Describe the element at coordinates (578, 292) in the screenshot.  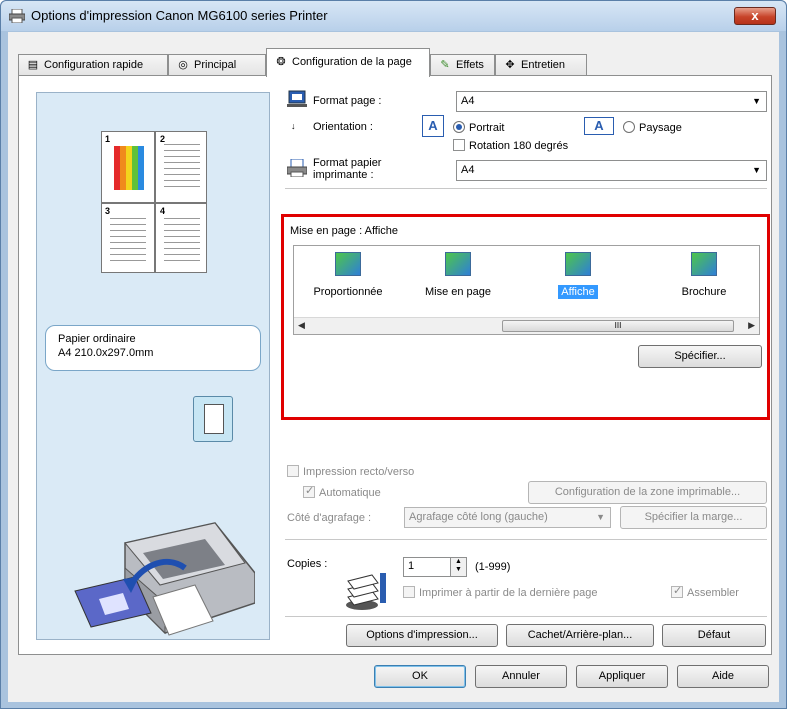
I see `layout-item-label: Affiche` at that location.